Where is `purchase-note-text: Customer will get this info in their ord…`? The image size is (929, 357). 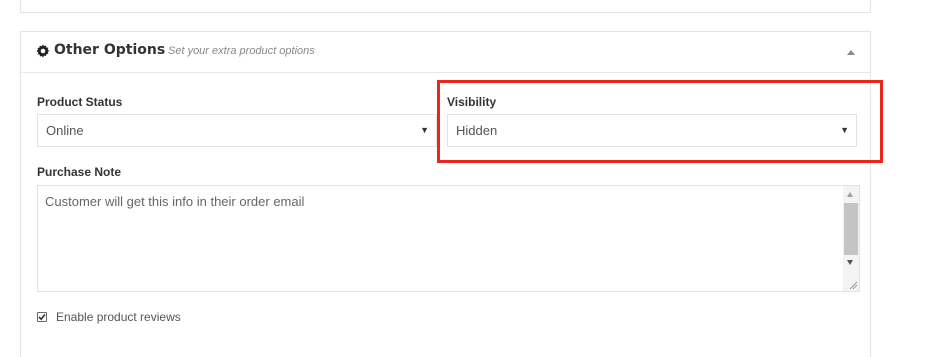
purchase-note-text: Customer will get this info in their ord… is located at coordinates (175, 201).